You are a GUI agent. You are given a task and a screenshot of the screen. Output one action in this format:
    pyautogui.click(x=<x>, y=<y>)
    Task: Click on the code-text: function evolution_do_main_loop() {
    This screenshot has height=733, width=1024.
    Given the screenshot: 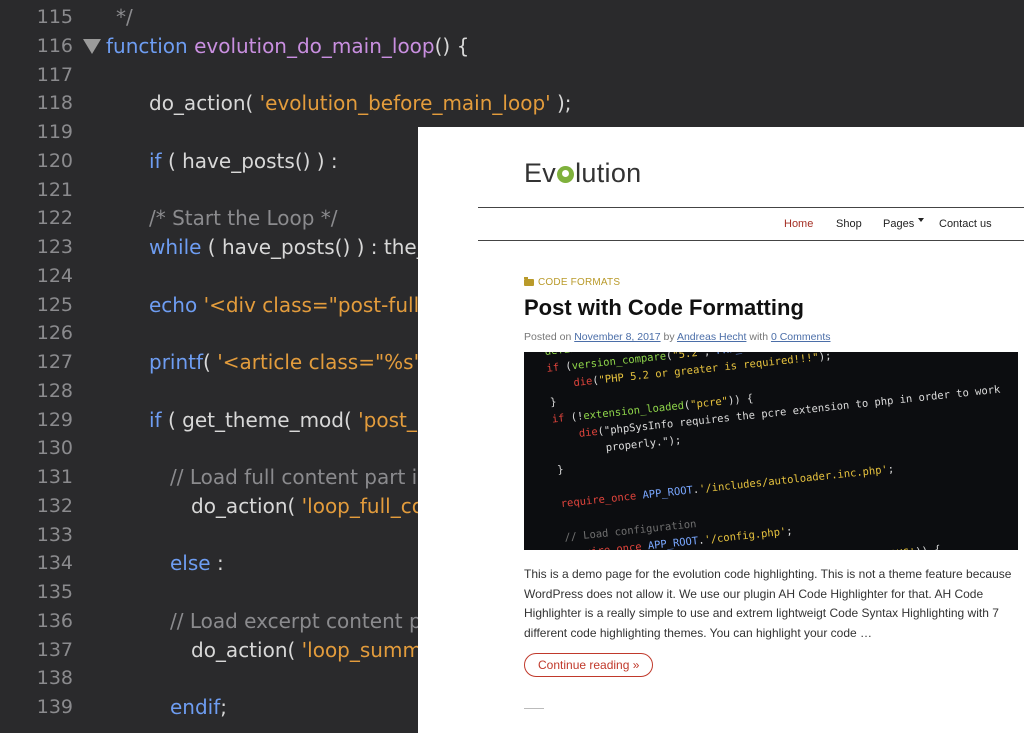 What is the action you would take?
    pyautogui.click(x=287, y=46)
    